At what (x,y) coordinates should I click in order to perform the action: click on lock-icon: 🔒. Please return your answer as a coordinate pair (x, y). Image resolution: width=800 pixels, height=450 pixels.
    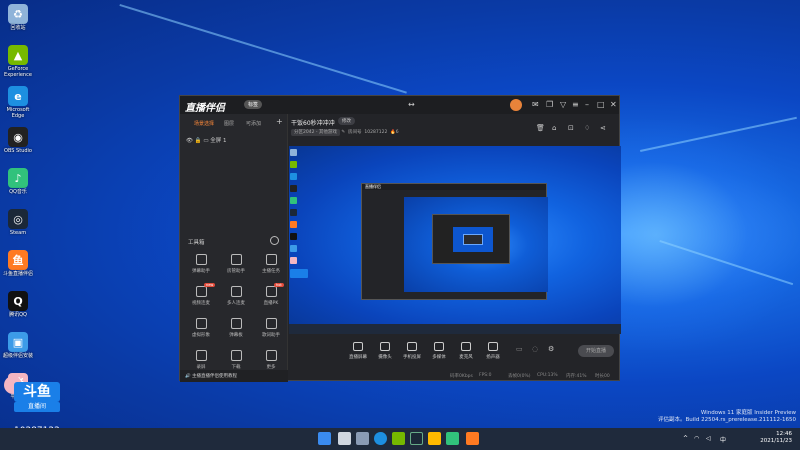
    Looking at the image, I should click on (198, 141).